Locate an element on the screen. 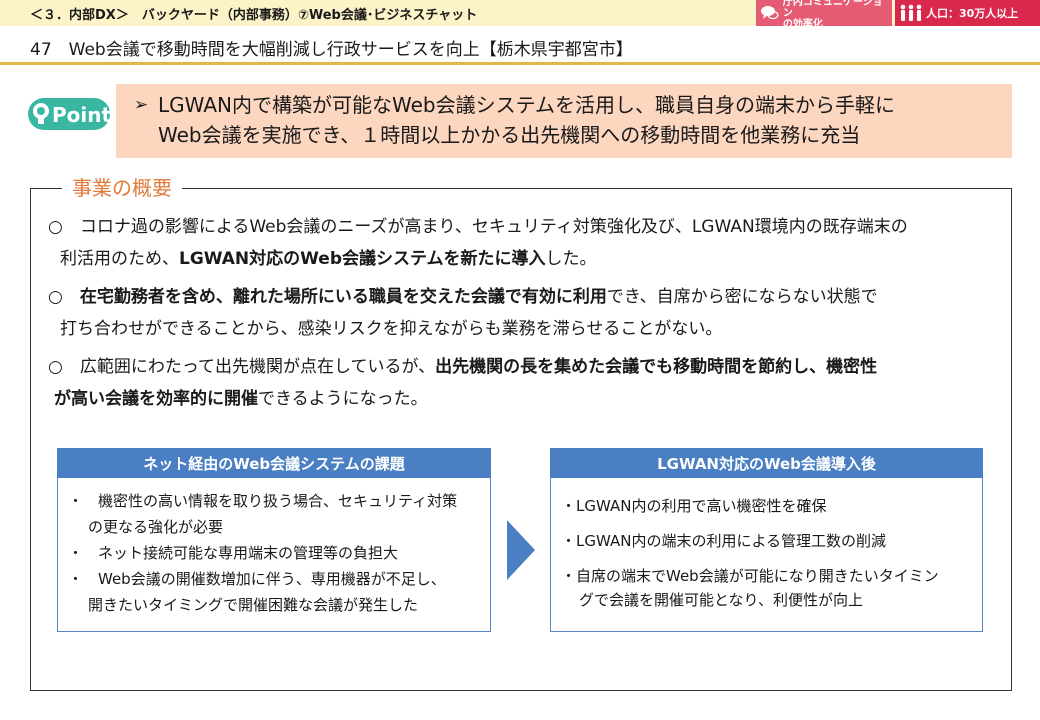 The height and width of the screenshot is (720, 1040). after-item: ・LGWAN内の利用で高い機密性を確保 is located at coordinates (694, 506).